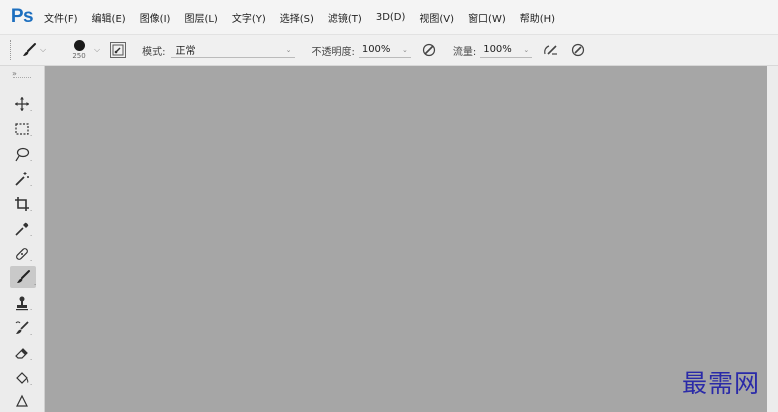 The height and width of the screenshot is (412, 778). I want to click on move-tool: ., so click(22, 104).